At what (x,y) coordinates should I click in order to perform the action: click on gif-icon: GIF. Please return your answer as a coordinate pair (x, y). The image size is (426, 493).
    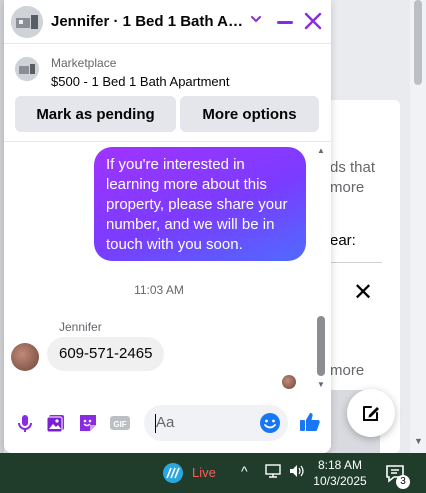
    Looking at the image, I should click on (120, 423).